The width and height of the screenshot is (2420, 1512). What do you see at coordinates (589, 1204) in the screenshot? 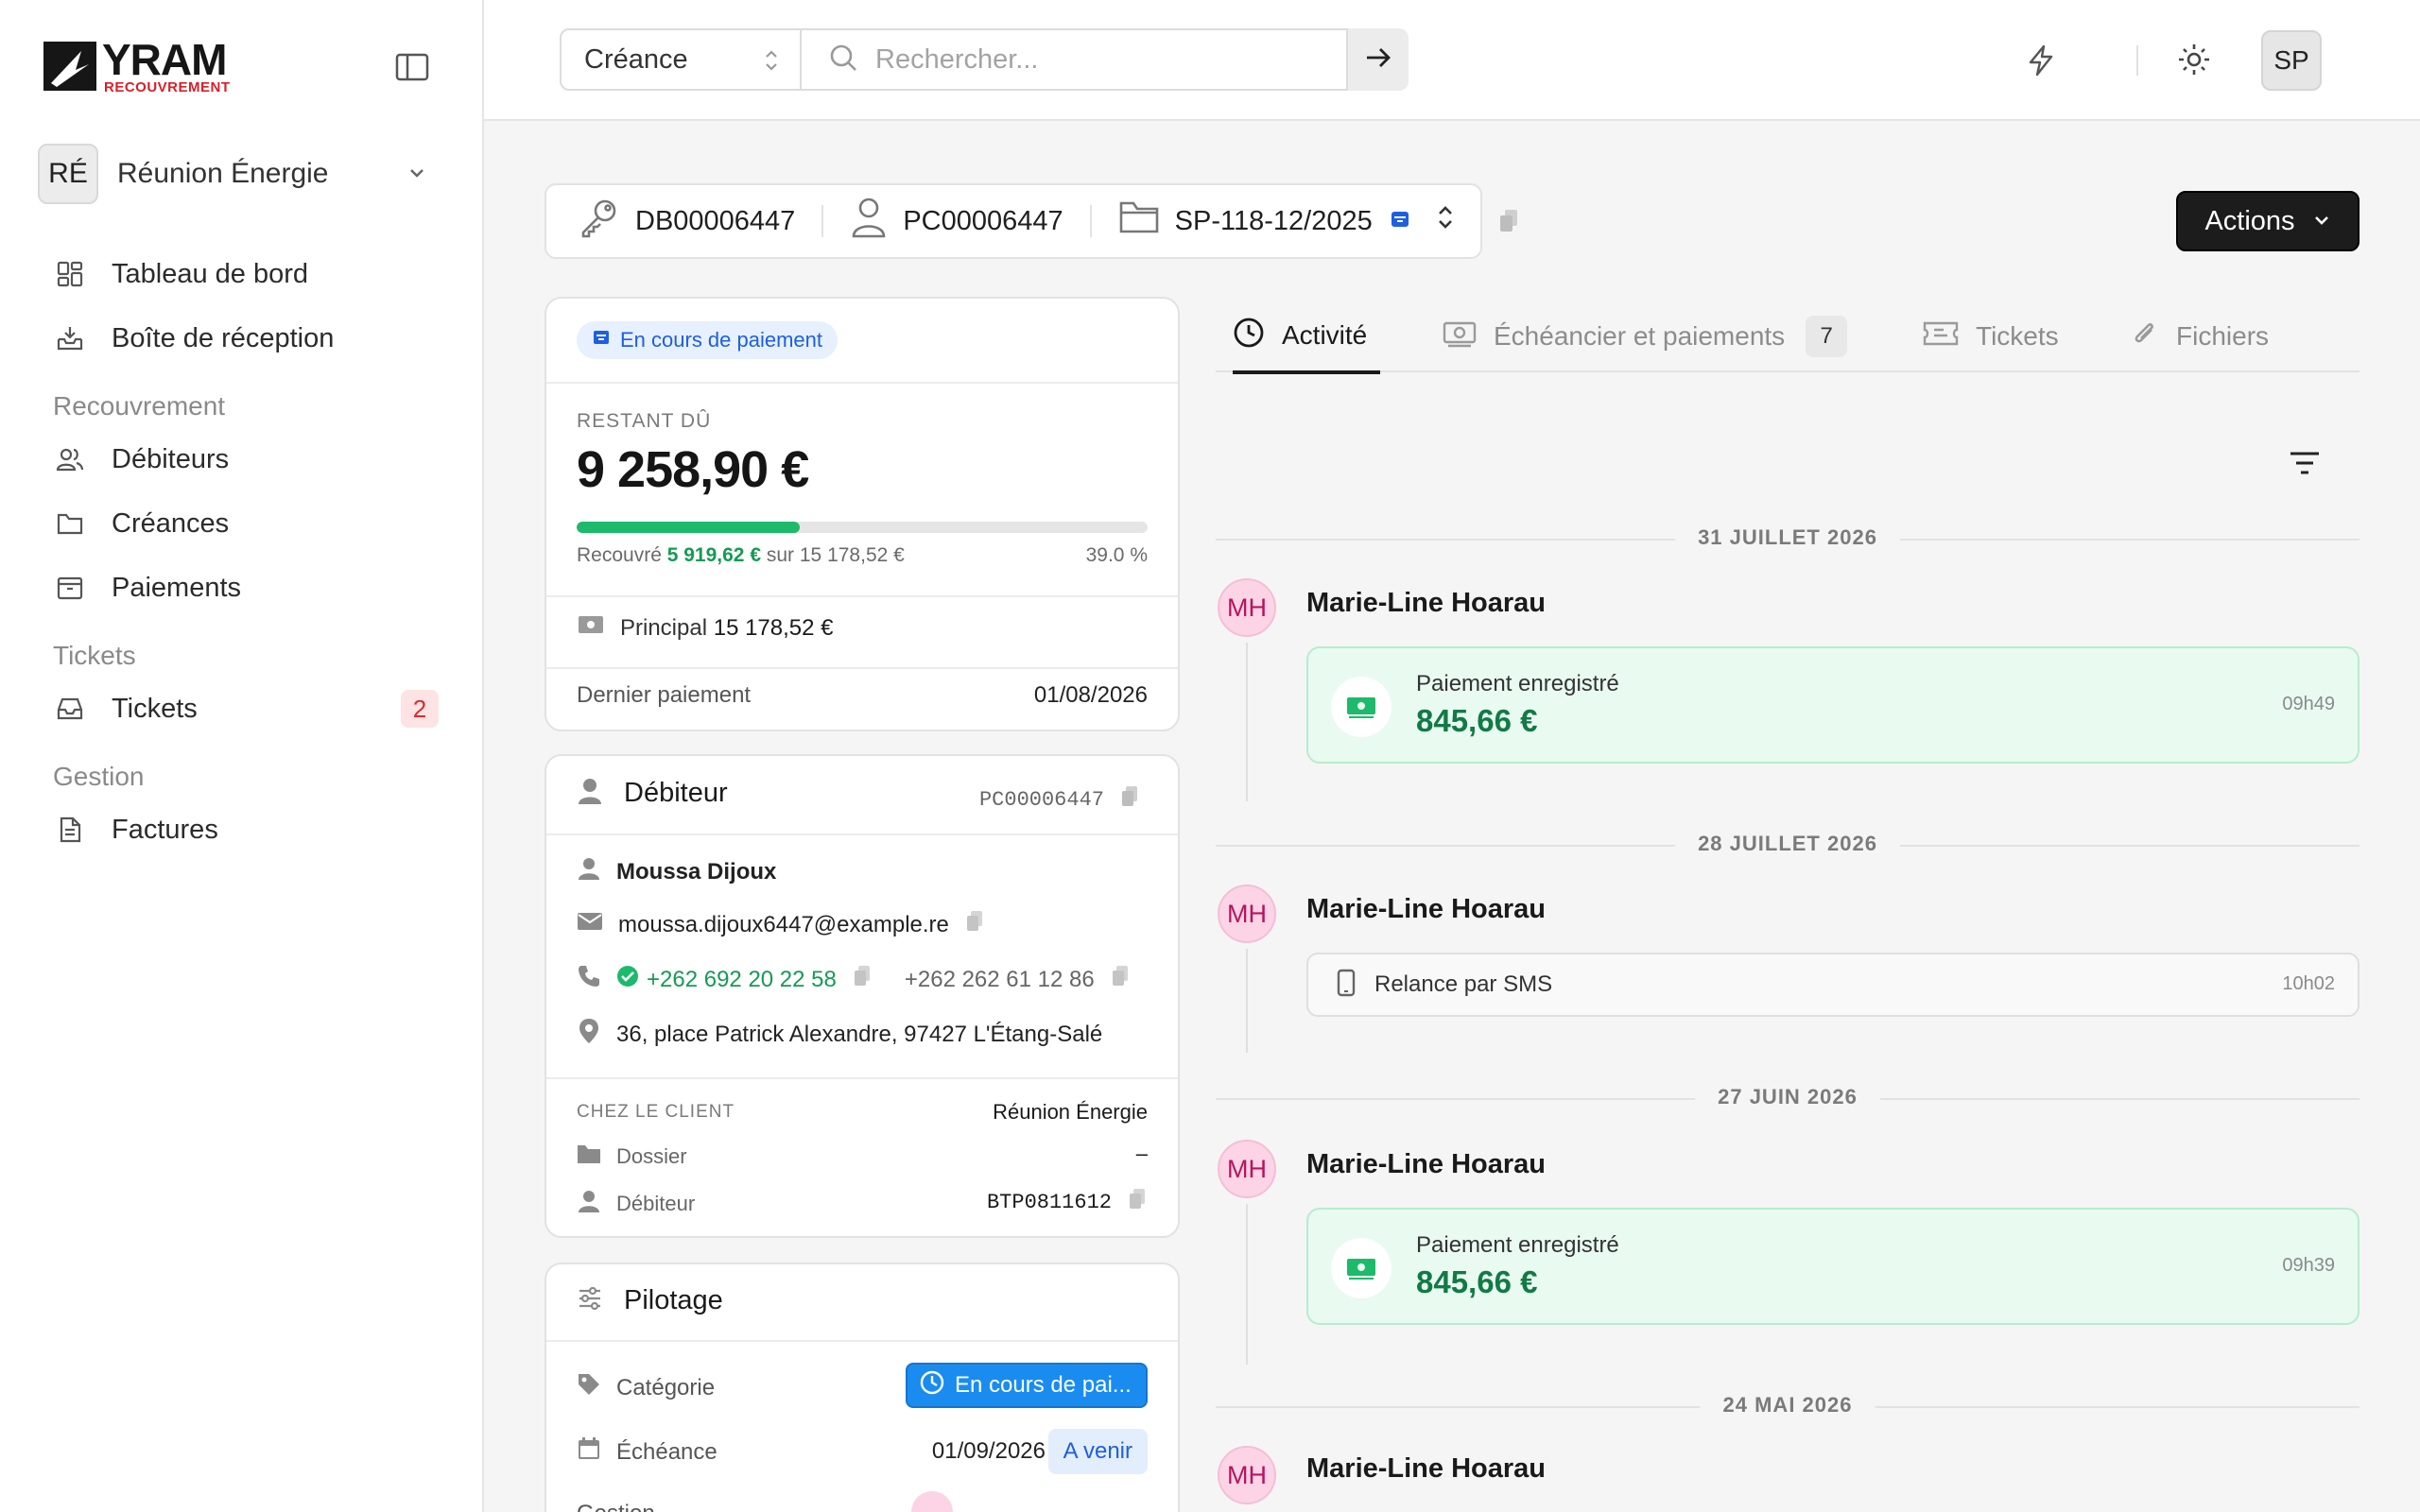
I see `user-icon` at bounding box center [589, 1204].